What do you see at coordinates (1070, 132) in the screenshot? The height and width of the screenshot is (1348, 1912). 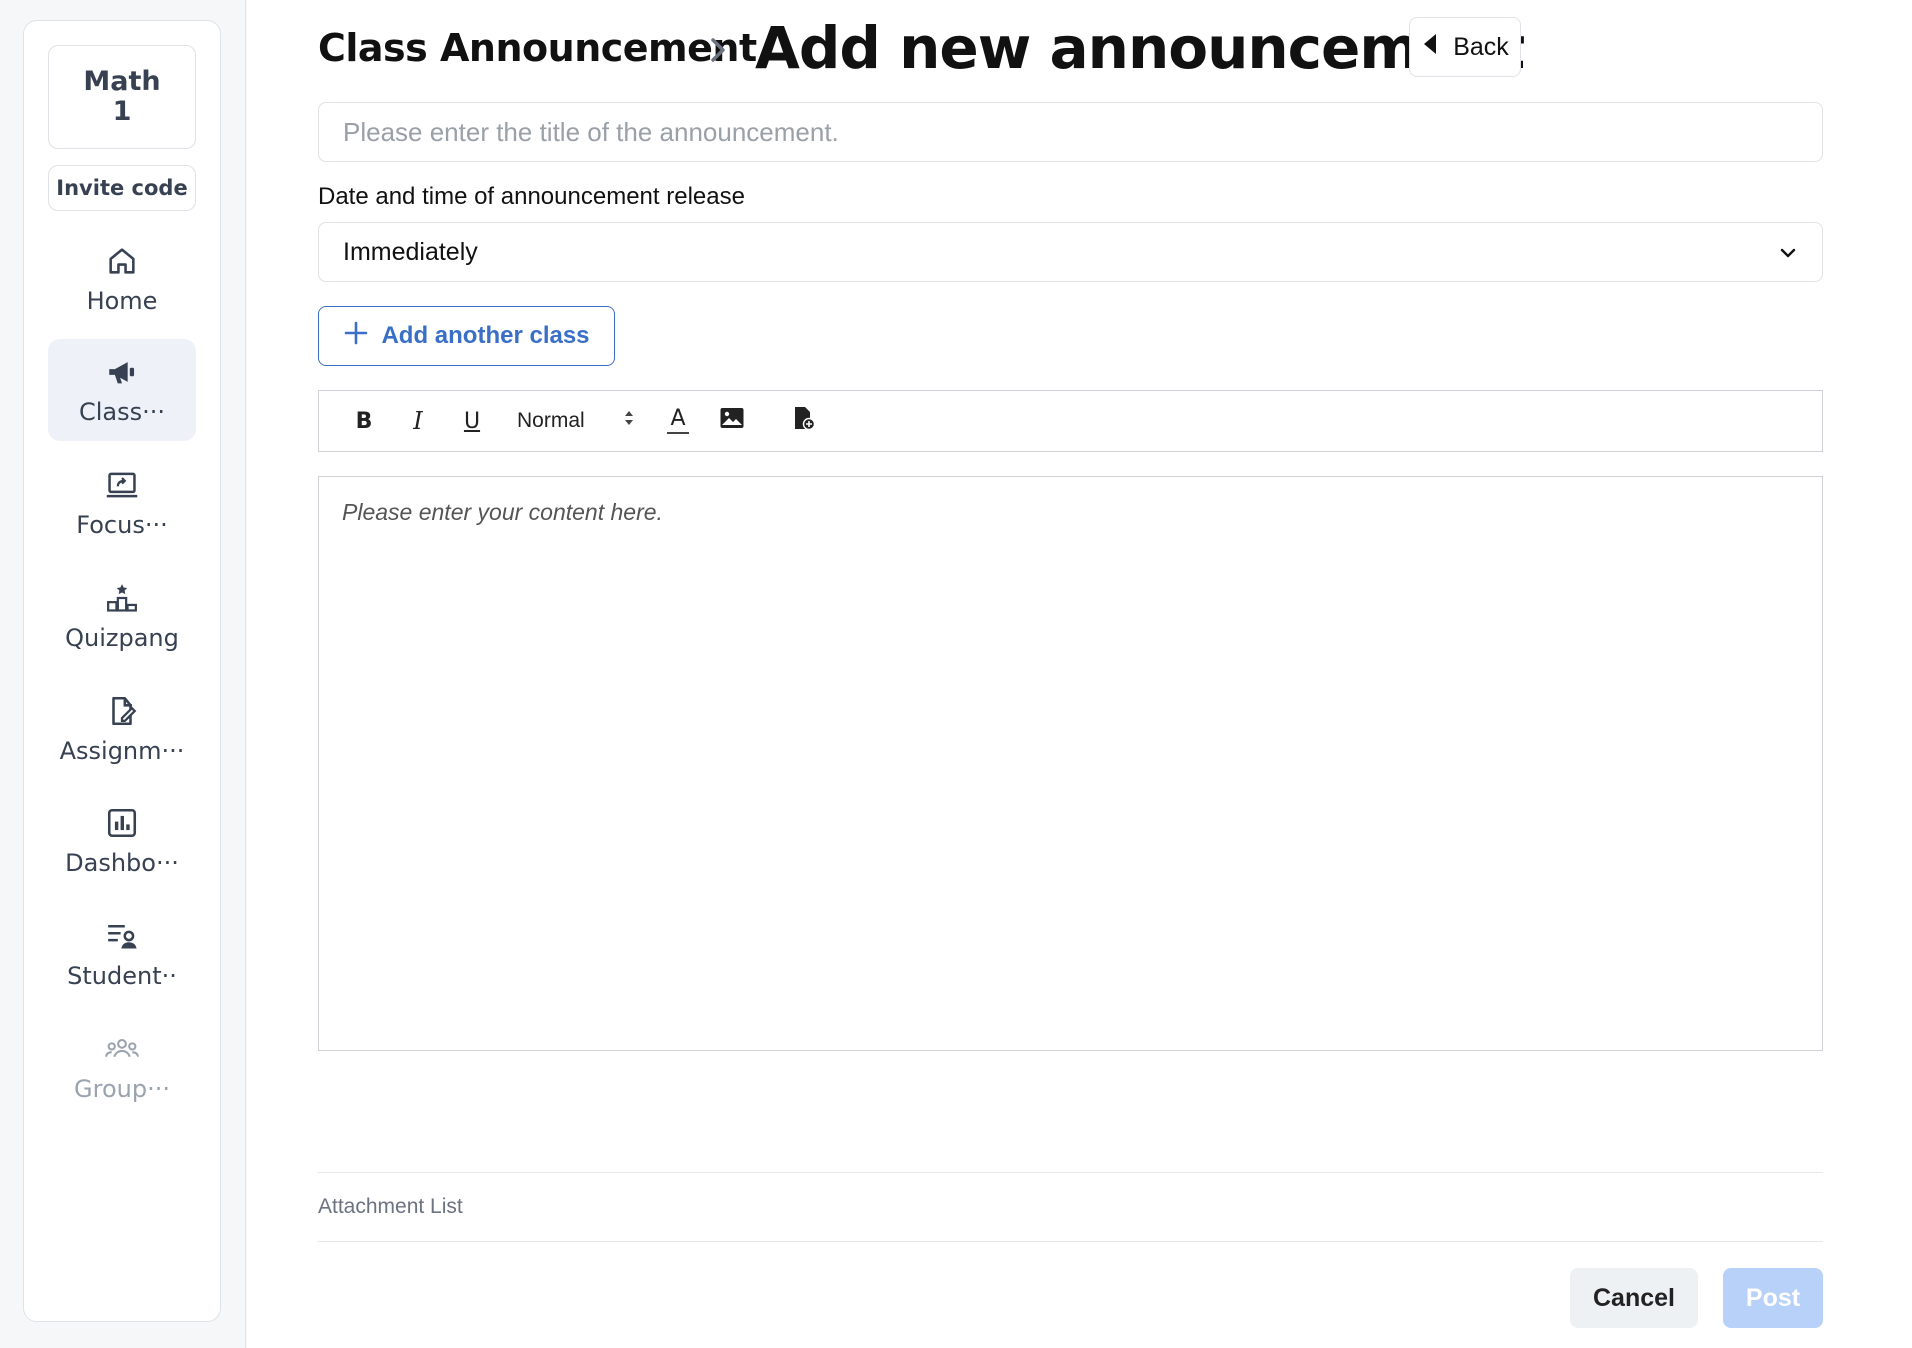 I see `announcement-title-input` at bounding box center [1070, 132].